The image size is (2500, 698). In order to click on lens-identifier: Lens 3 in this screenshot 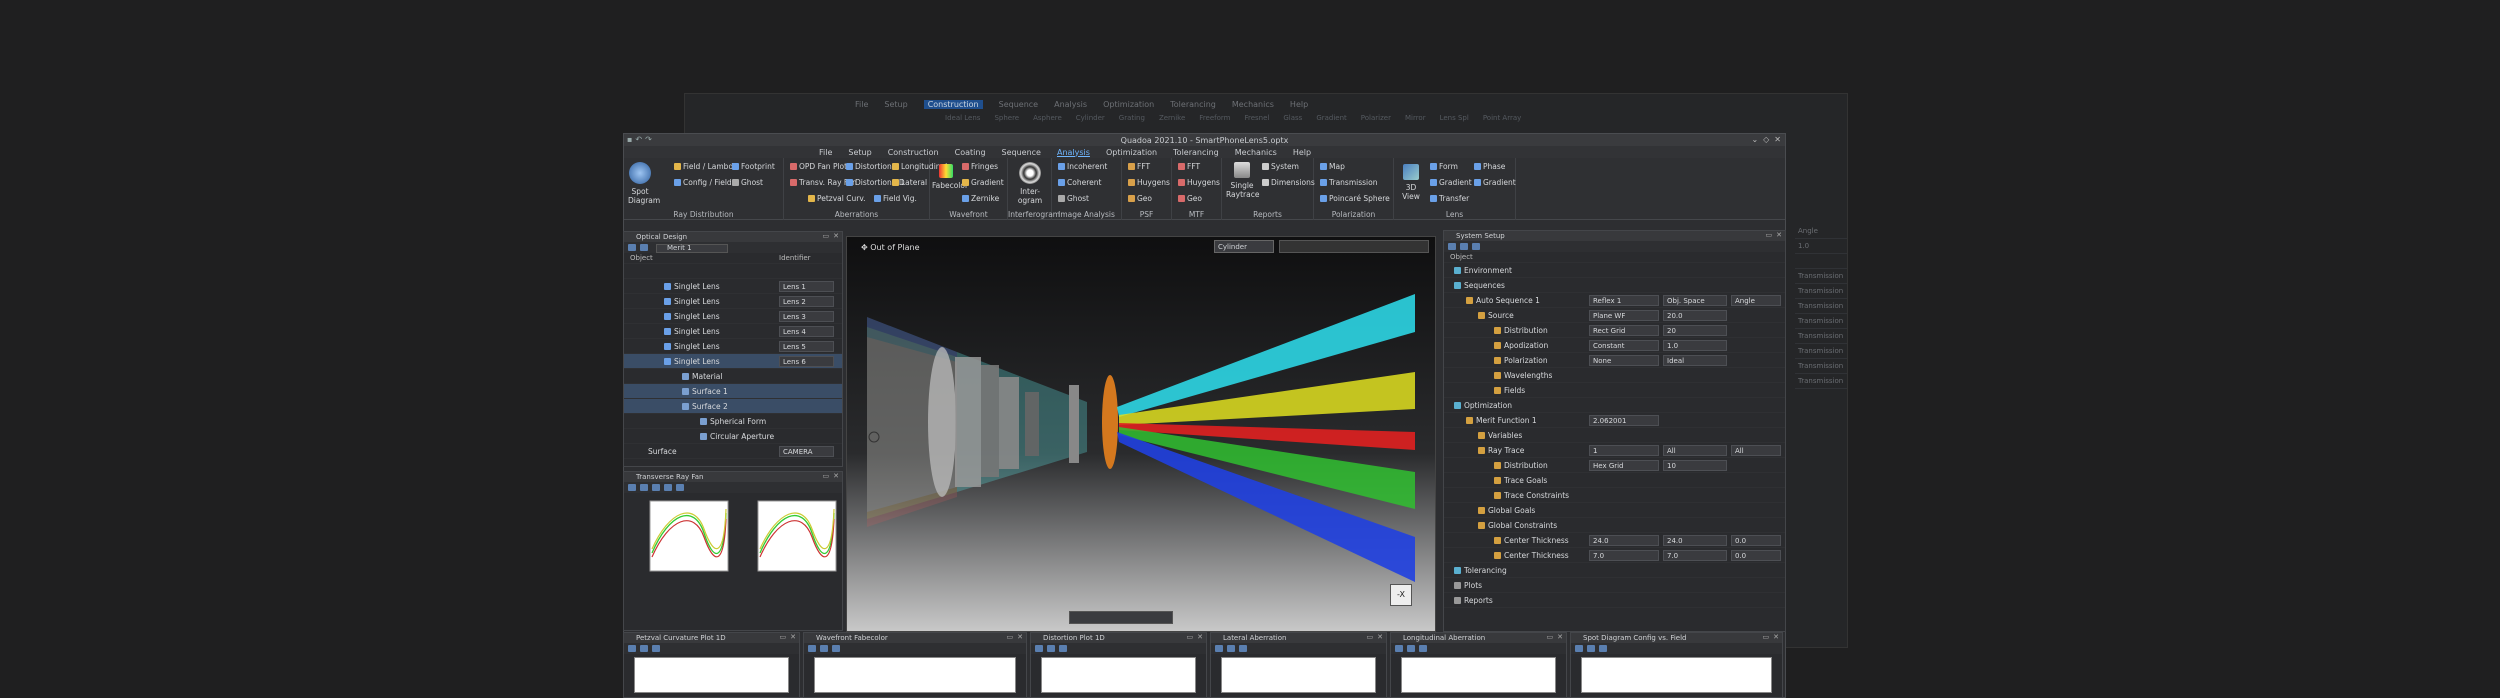, I will do `click(806, 316)`.